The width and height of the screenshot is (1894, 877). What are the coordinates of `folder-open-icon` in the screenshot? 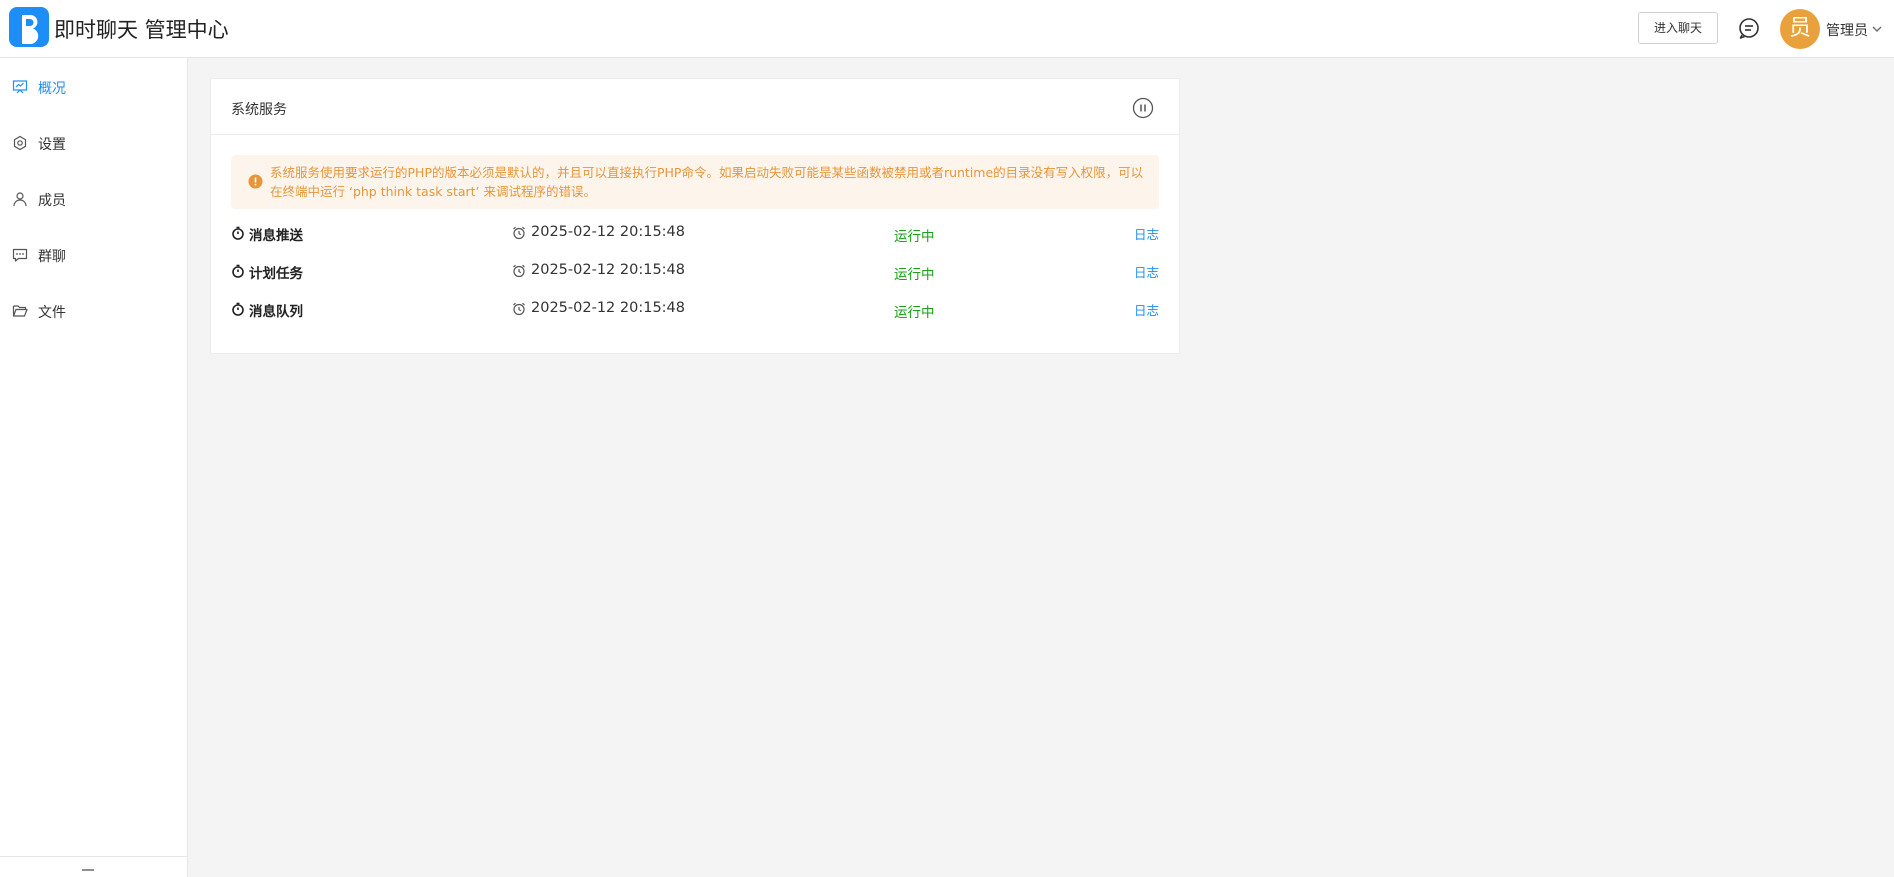 It's located at (20, 311).